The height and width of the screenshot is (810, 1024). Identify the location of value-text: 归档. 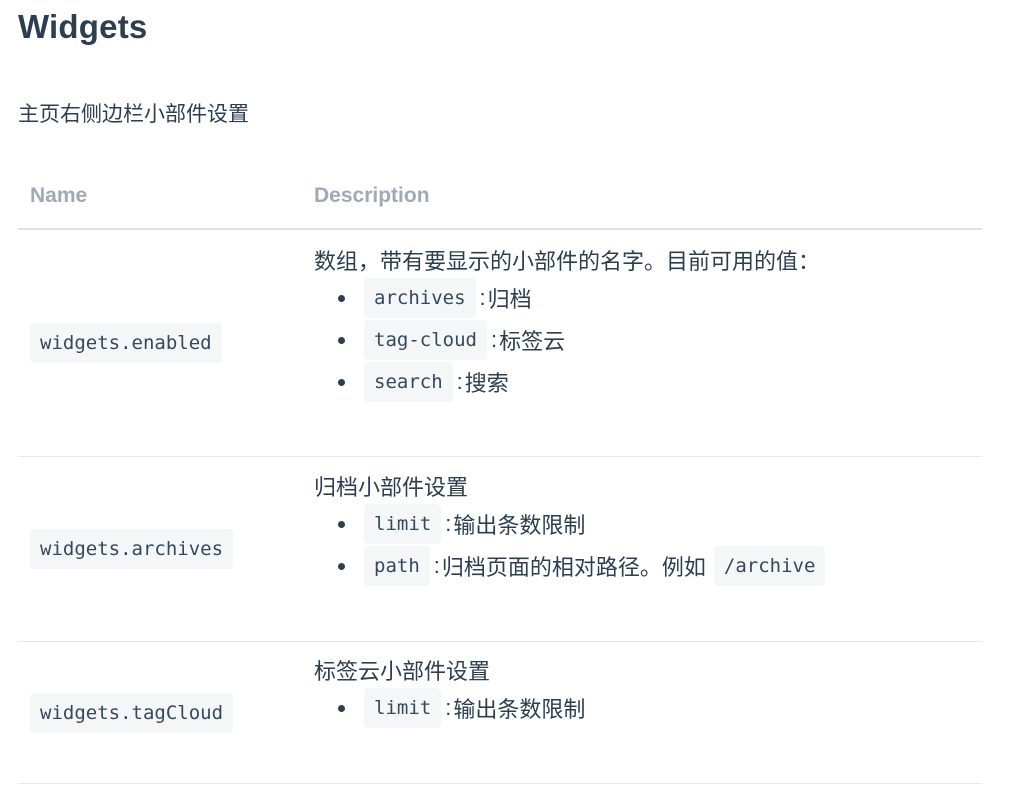
(509, 299).